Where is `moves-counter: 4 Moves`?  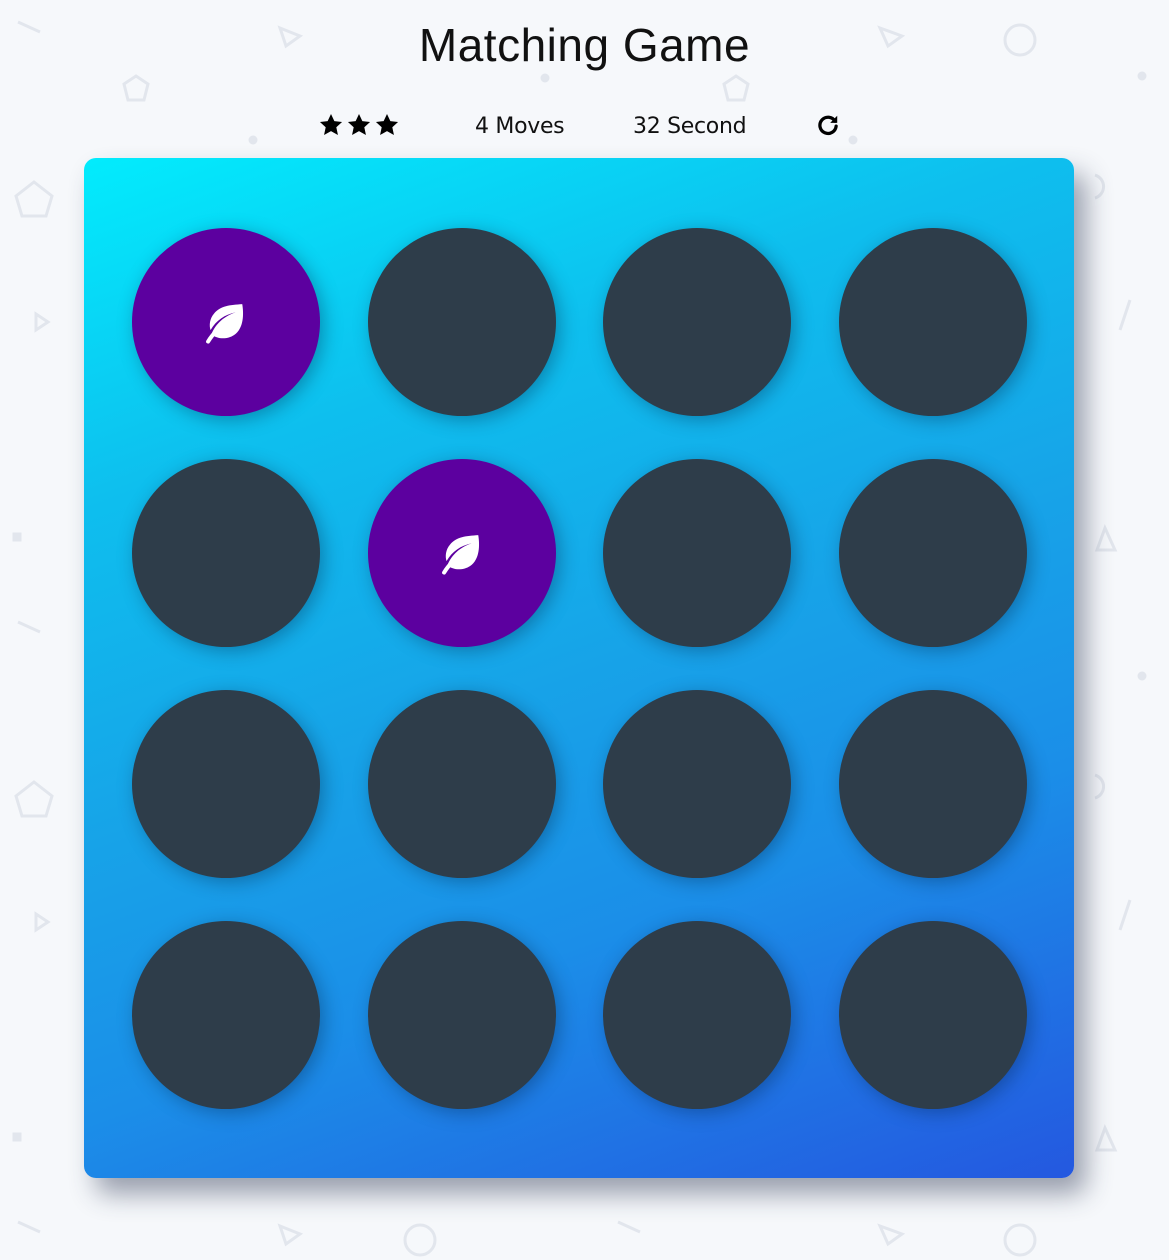
moves-counter: 4 Moves is located at coordinates (520, 126).